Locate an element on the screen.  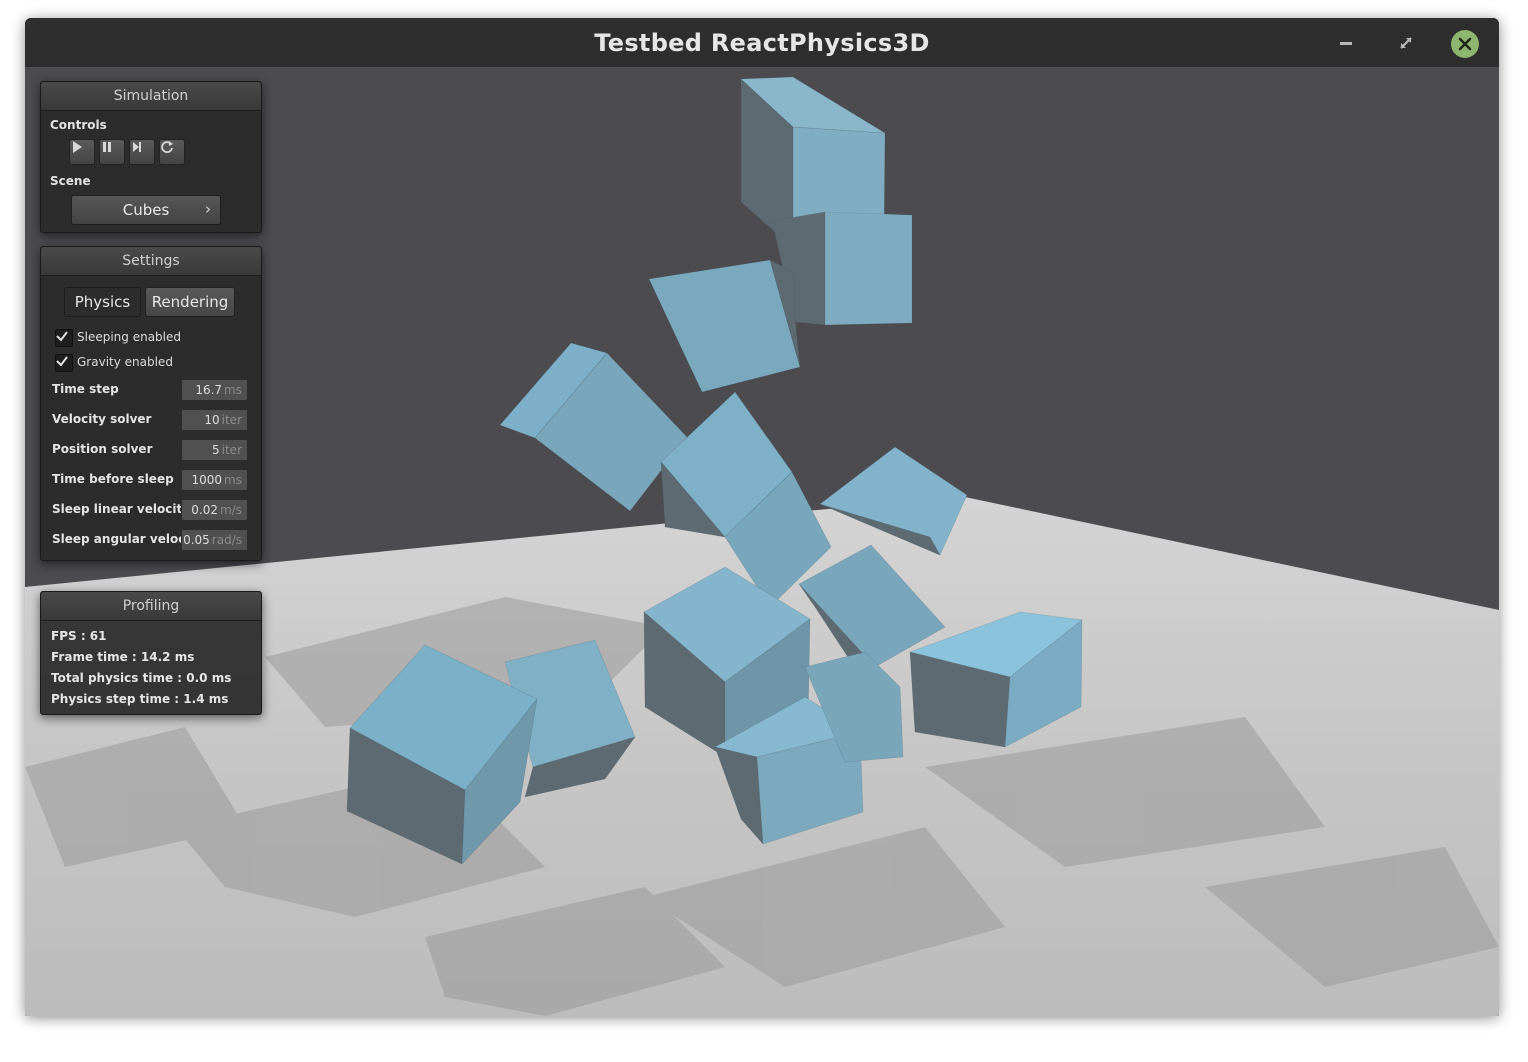
scene-label: Scene is located at coordinates (70, 181).